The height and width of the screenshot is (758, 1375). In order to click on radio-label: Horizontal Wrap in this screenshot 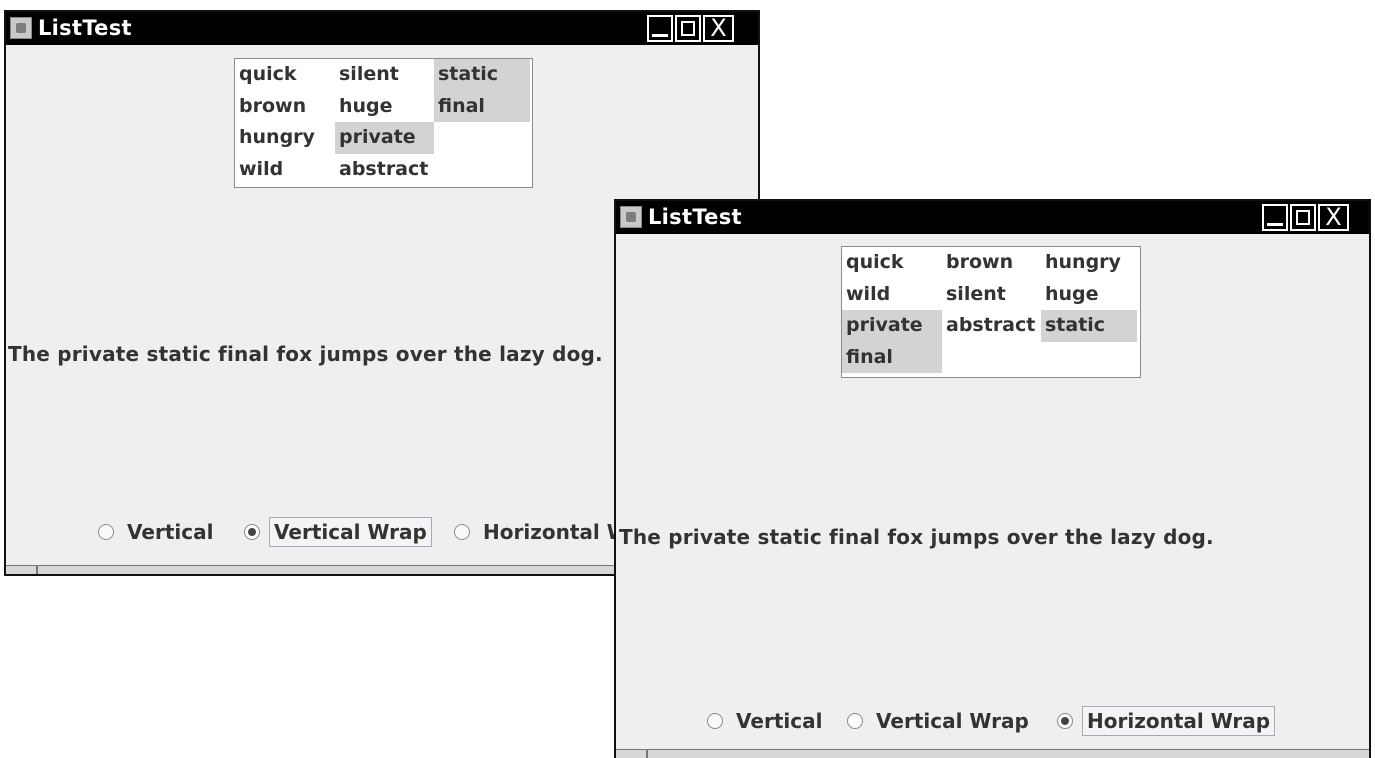, I will do `click(1179, 721)`.